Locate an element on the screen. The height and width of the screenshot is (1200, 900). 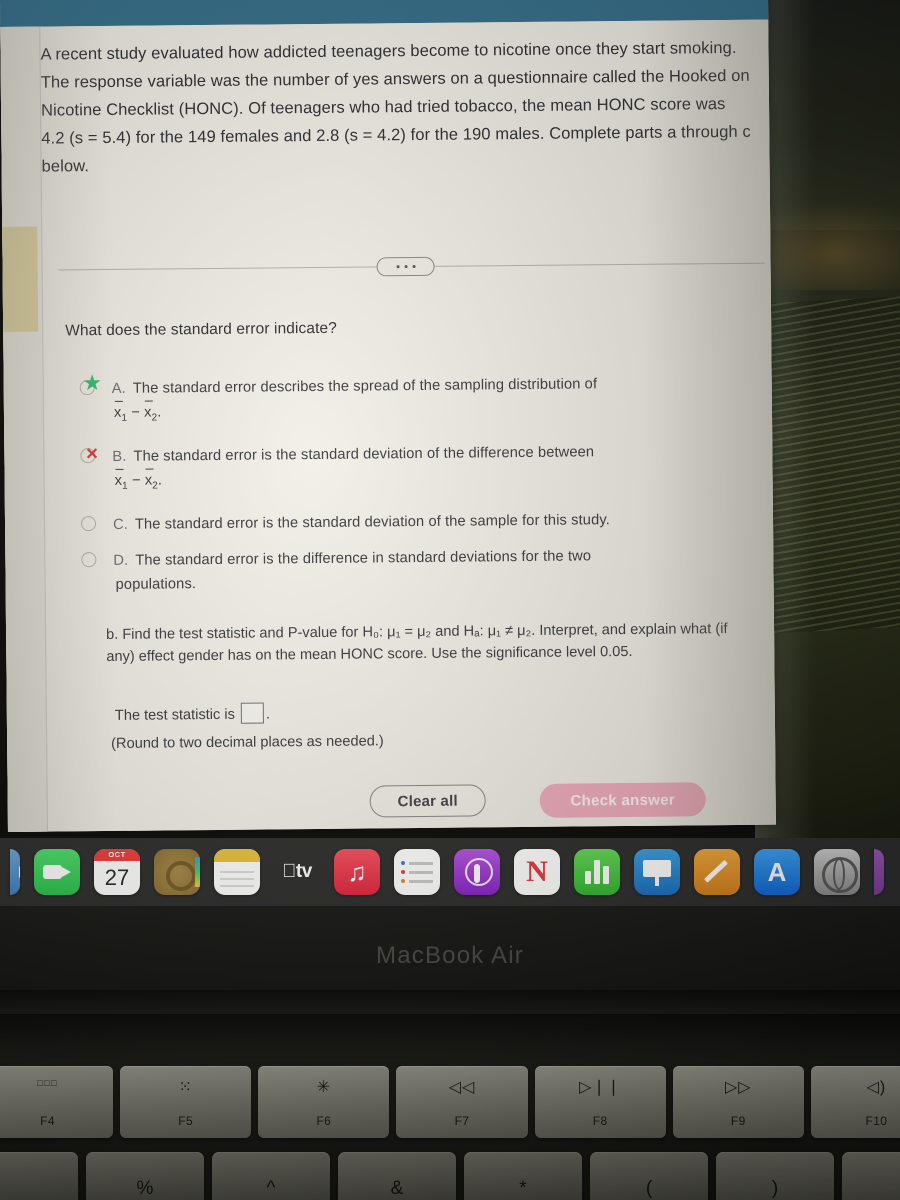
dock-item-app-store: A is located at coordinates (777, 872).